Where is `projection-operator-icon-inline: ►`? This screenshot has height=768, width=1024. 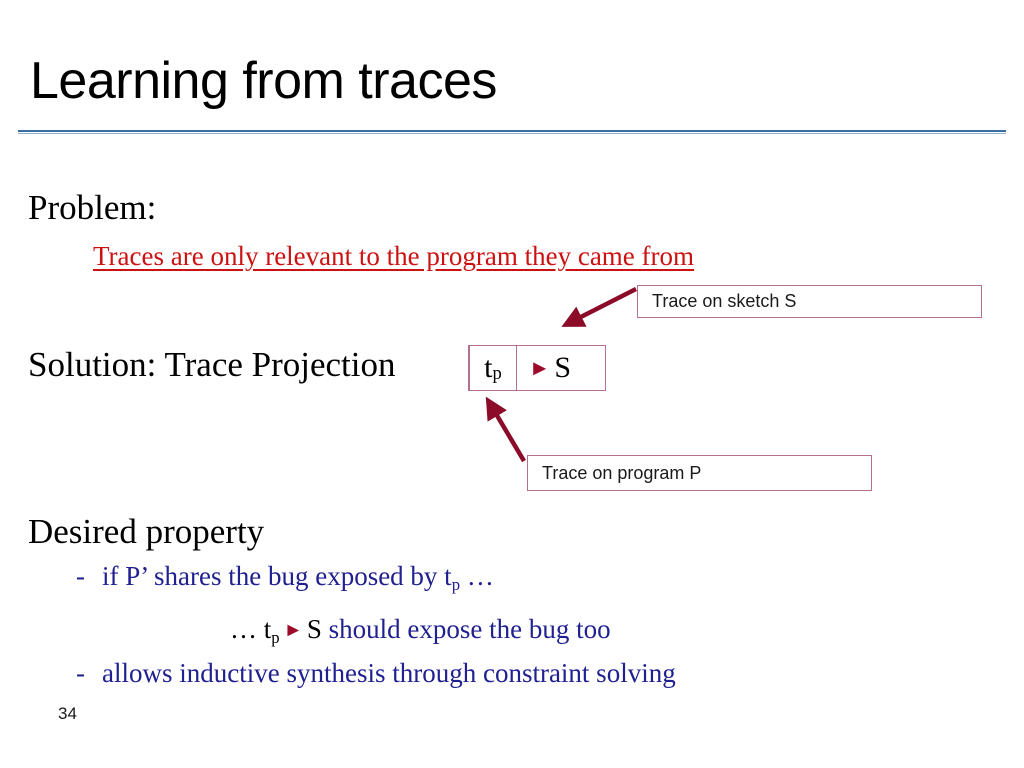 projection-operator-icon-inline: ► is located at coordinates (293, 630).